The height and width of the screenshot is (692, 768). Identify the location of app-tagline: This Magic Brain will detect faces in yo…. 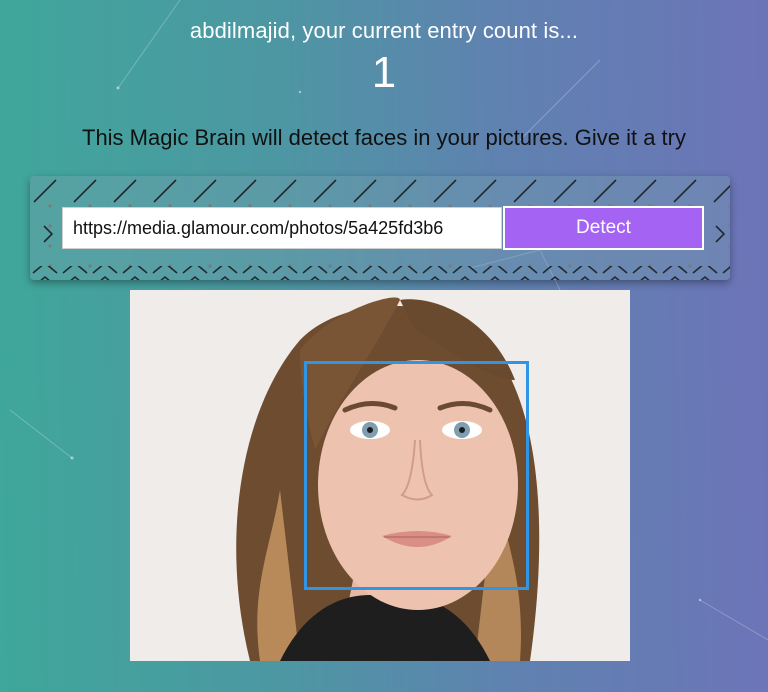
(384, 137).